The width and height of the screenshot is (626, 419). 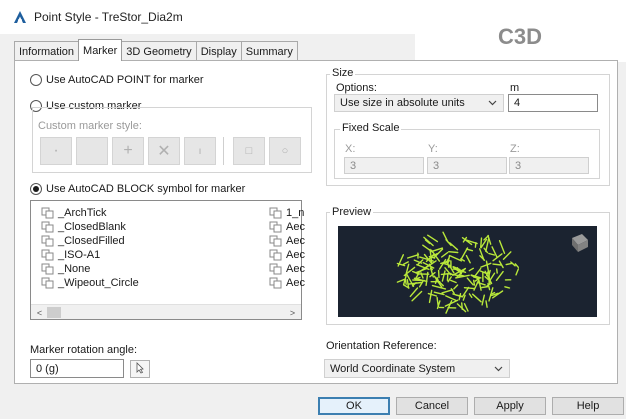 I want to click on scale-z-input: 3, so click(x=549, y=165).